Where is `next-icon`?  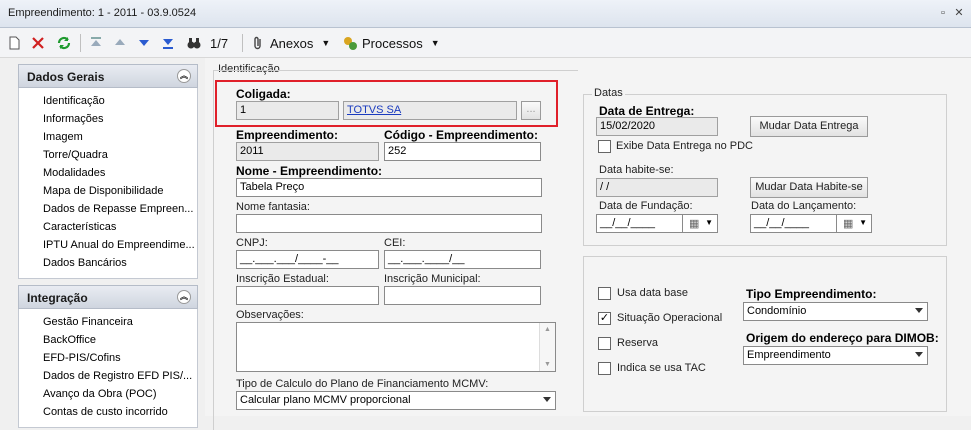
next-icon is located at coordinates (144, 43).